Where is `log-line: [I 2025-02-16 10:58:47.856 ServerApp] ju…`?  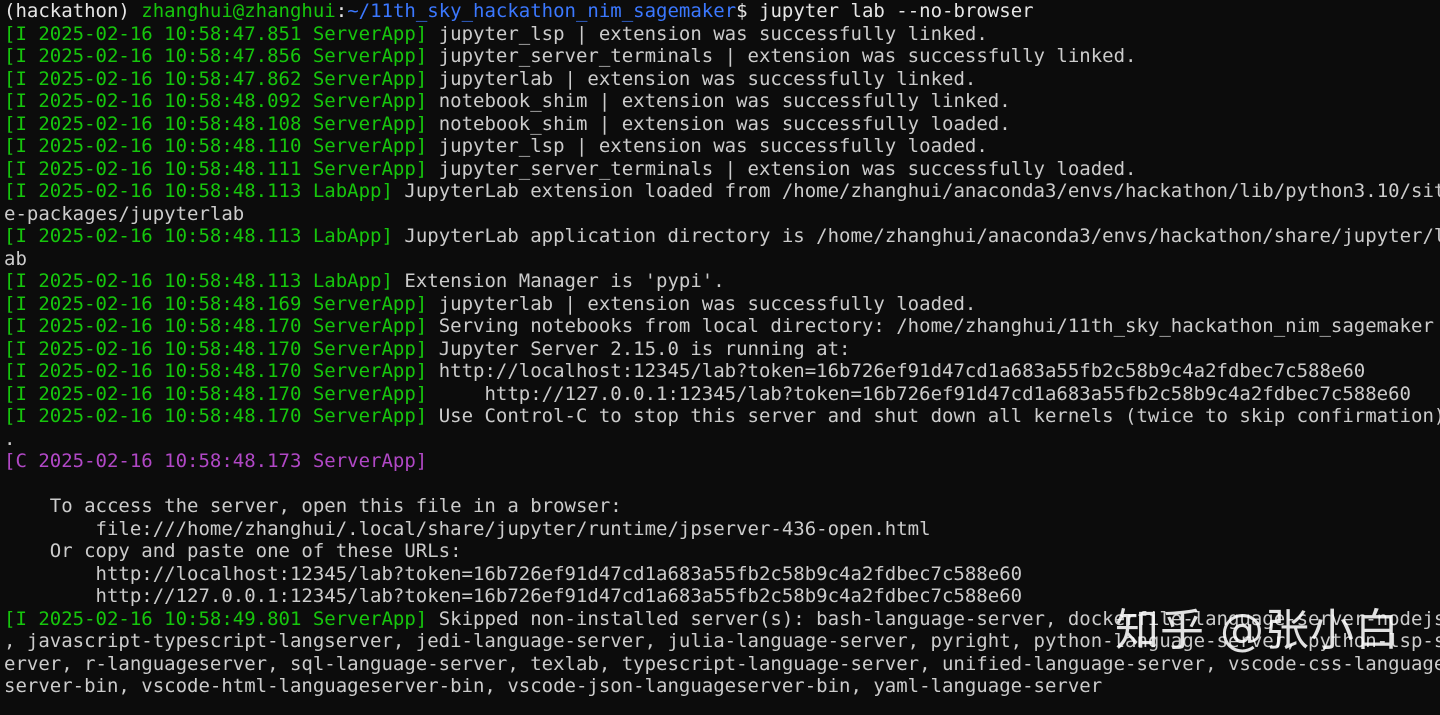 log-line: [I 2025-02-16 10:58:47.856 ServerApp] ju… is located at coordinates (722, 56).